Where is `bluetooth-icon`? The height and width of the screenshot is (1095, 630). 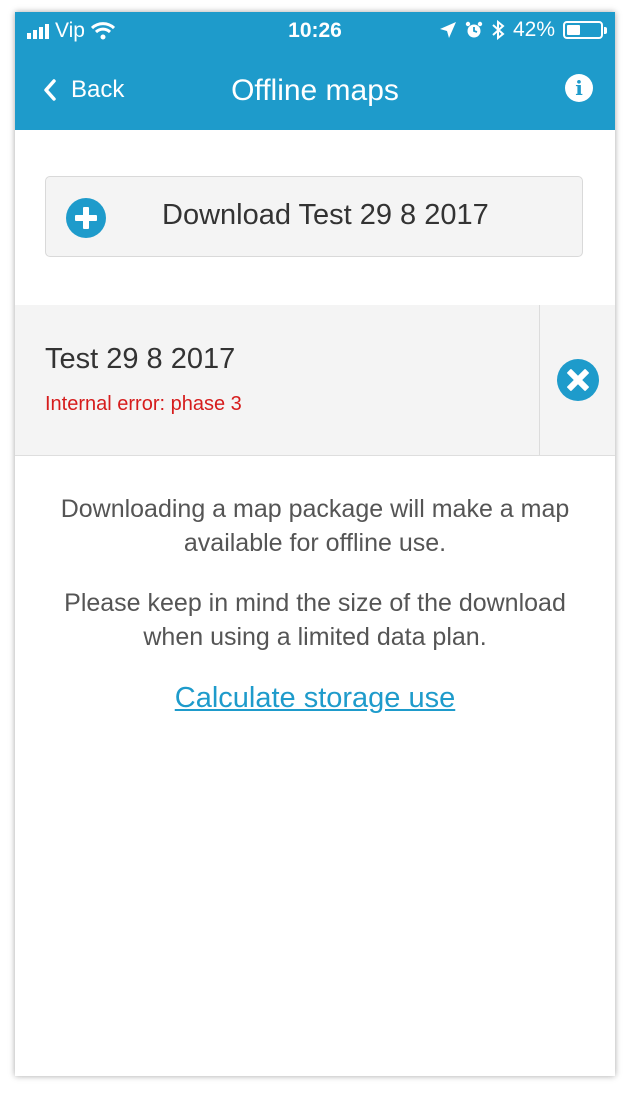
bluetooth-icon is located at coordinates (498, 30).